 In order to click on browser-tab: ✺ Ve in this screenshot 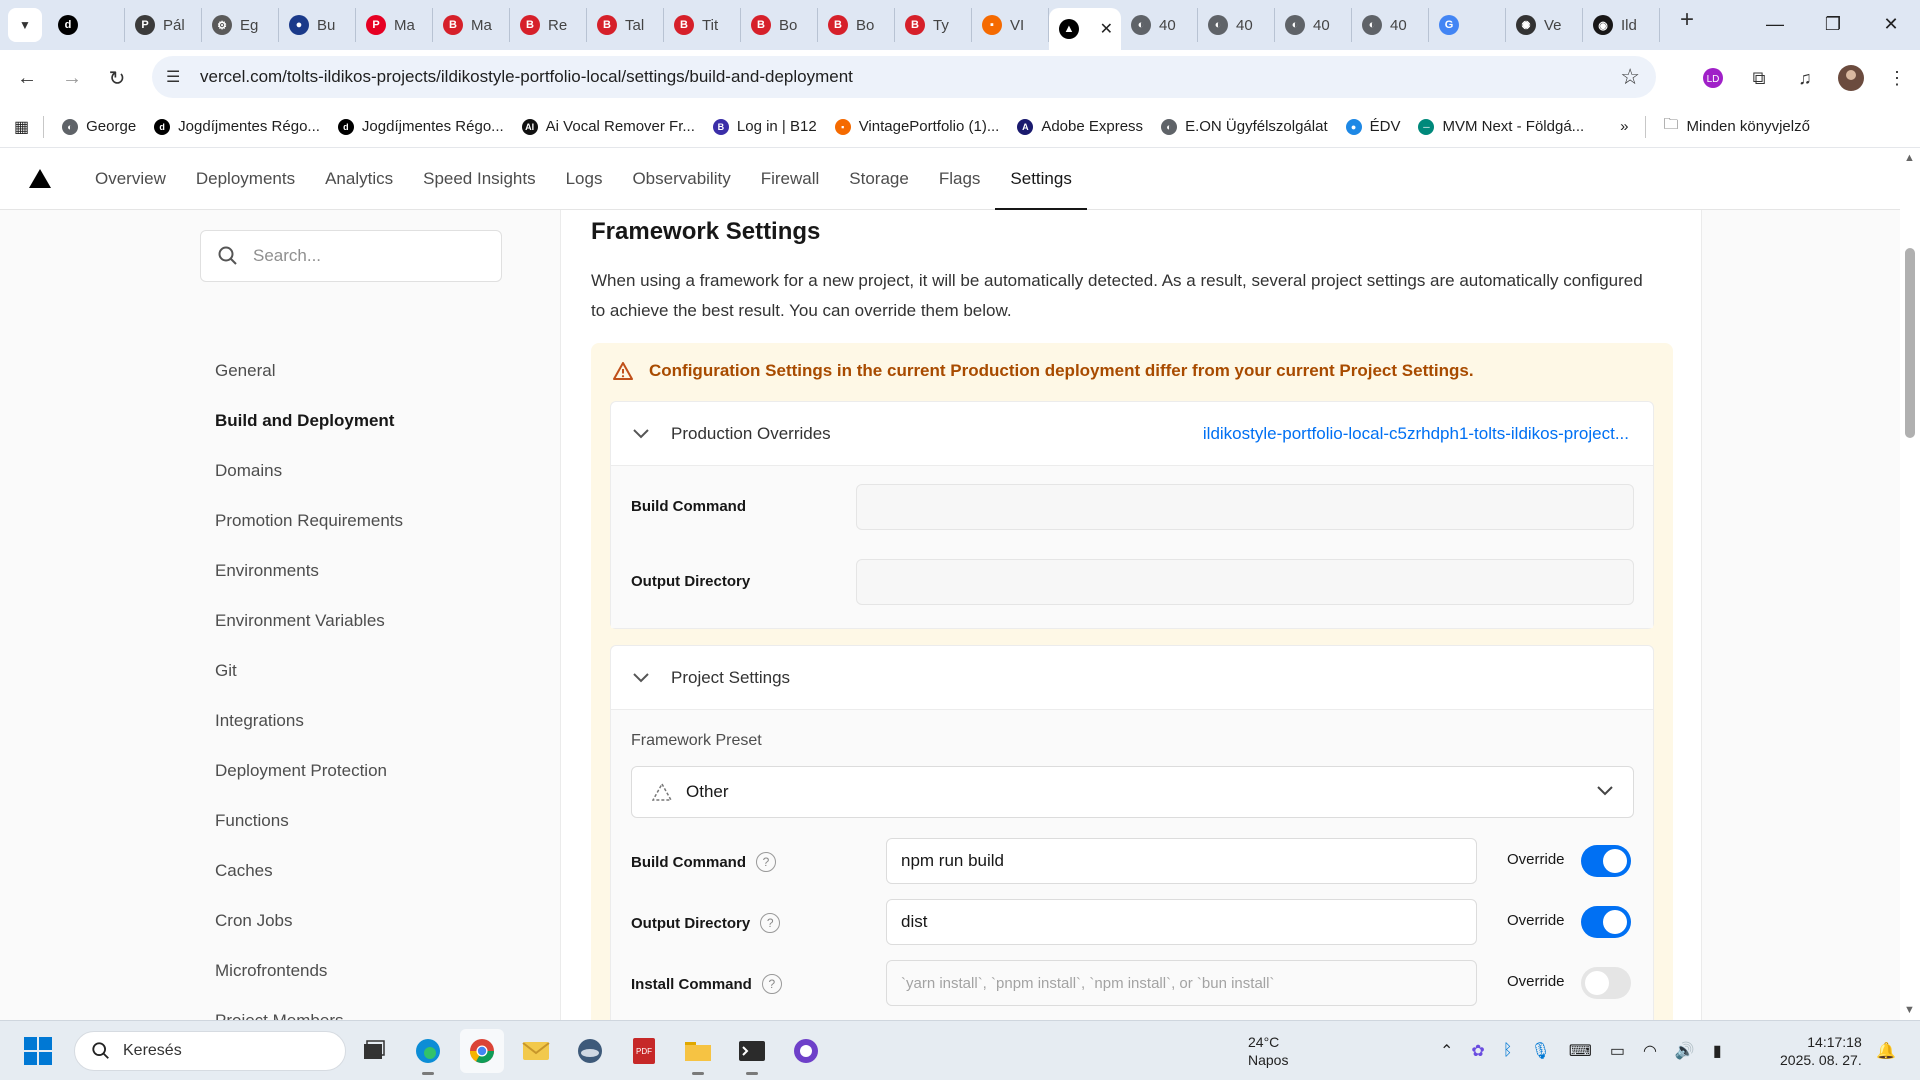, I will do `click(1544, 25)`.